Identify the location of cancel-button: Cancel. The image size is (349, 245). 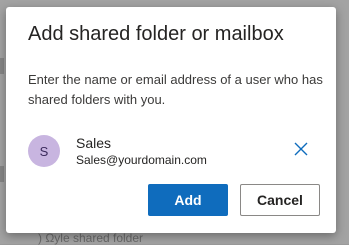
(280, 200).